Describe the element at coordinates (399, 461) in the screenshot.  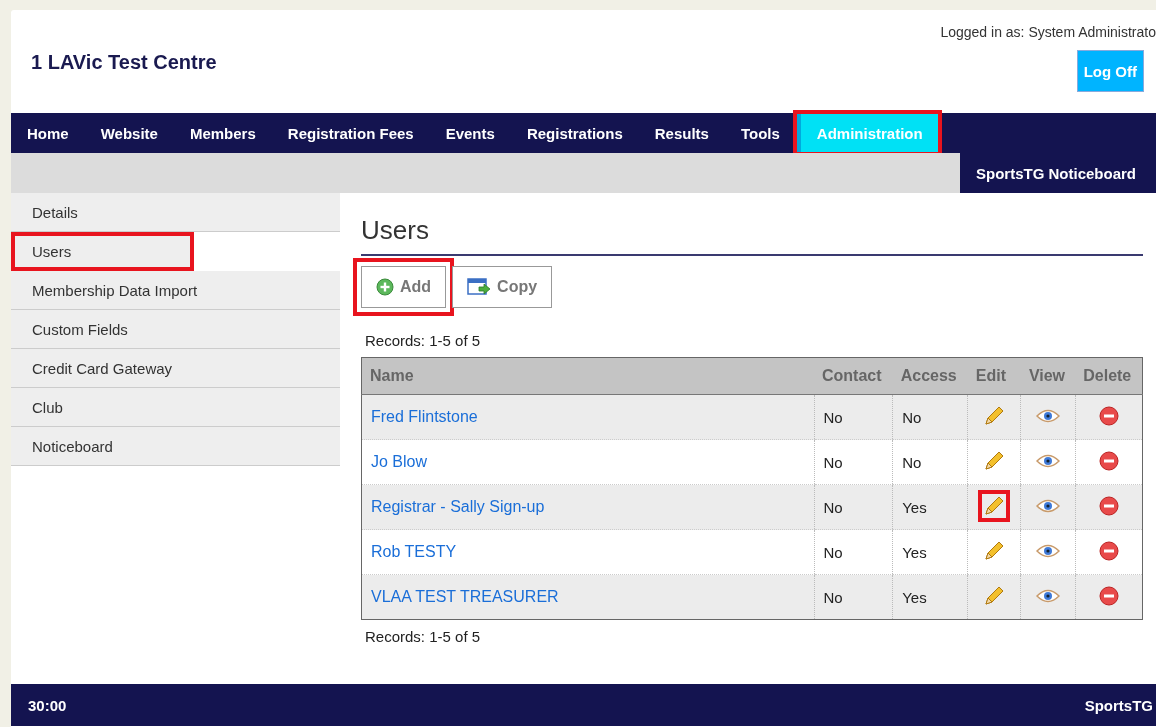
I see `user-name-link: Jo Blow` at that location.